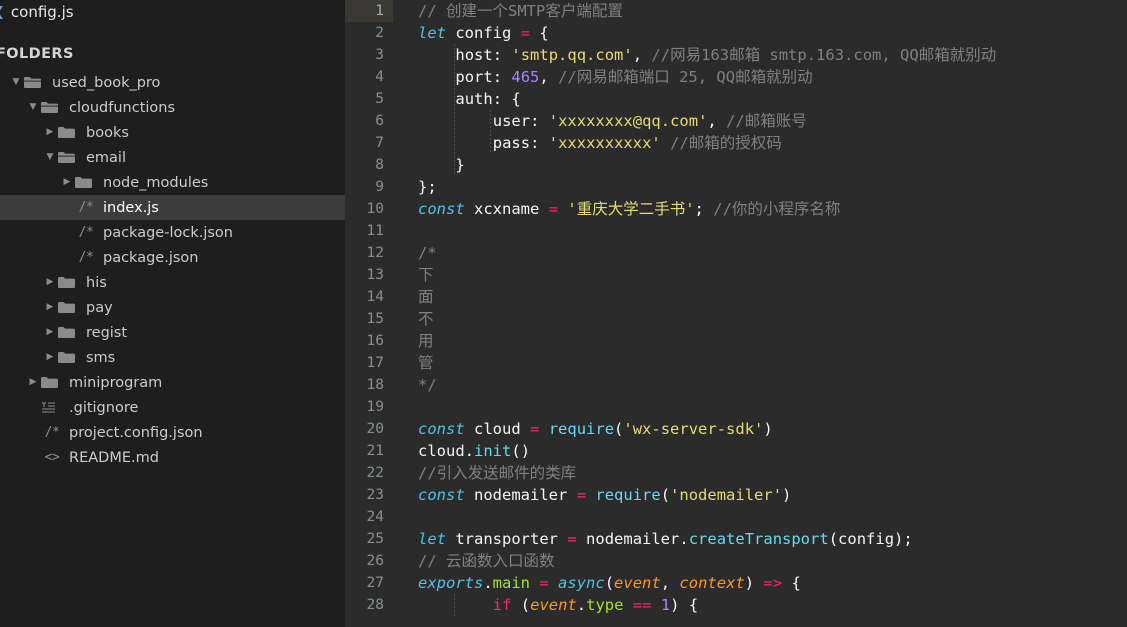 This screenshot has height=627, width=1127. Describe the element at coordinates (172, 332) in the screenshot. I see `tree-item-regist: ▶ regist` at that location.